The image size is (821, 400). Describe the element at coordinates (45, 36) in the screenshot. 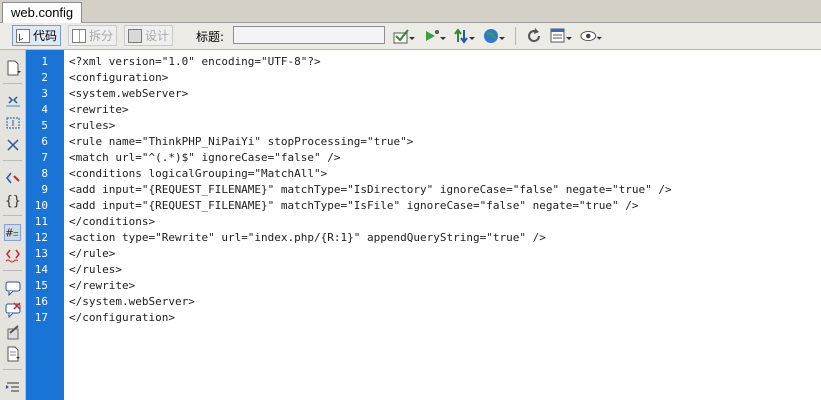

I see `code-view-label: 代码` at that location.